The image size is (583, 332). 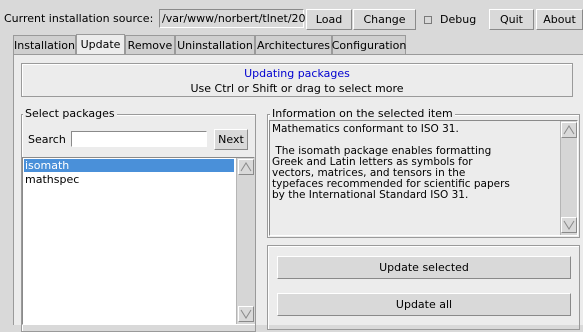 I want to click on next-button: Next, so click(x=231, y=139).